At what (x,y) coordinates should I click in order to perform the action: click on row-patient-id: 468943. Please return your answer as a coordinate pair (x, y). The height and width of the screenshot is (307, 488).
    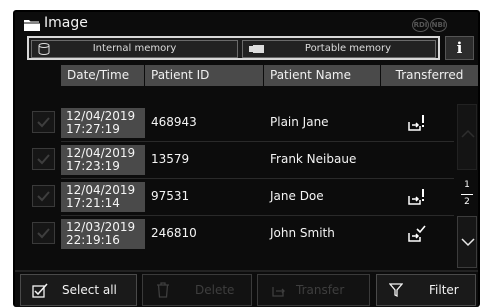
    Looking at the image, I should click on (174, 122).